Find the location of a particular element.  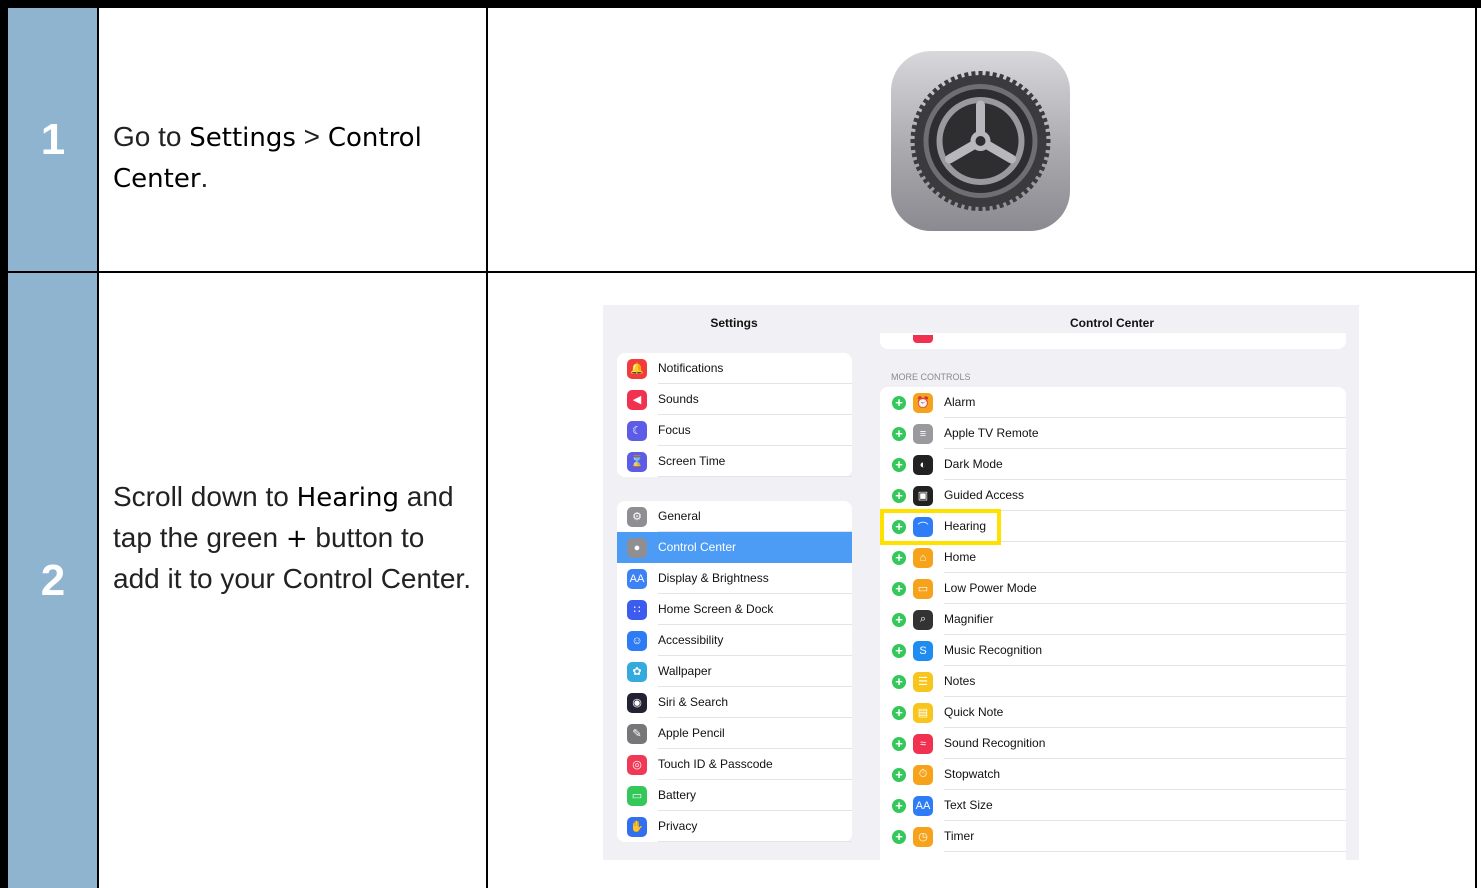

step-2-hearing-term: Hearing is located at coordinates (348, 498).